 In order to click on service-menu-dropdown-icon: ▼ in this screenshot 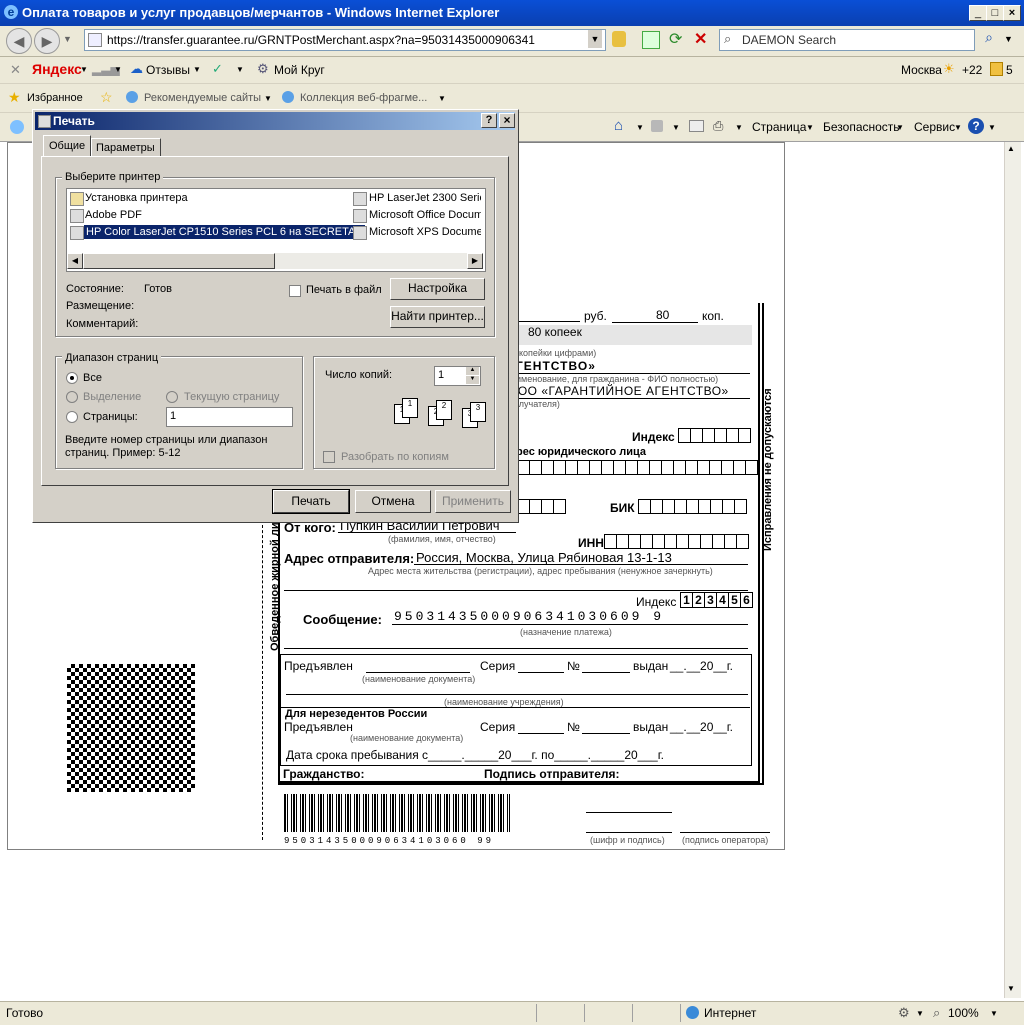, I will do `click(958, 127)`.